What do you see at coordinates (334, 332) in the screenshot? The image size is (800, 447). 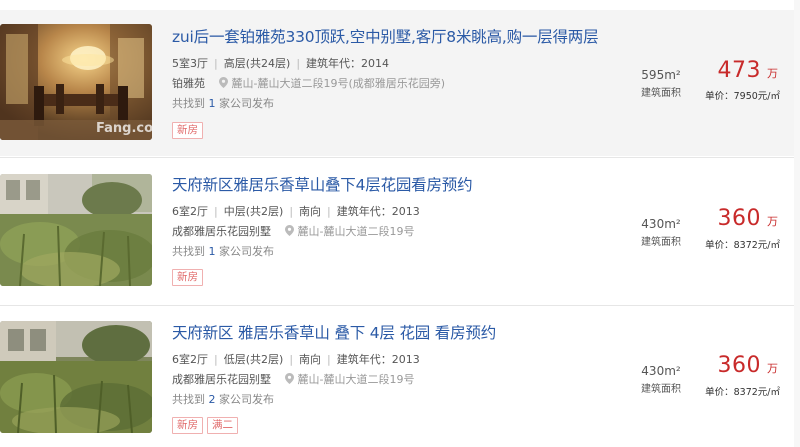 I see `listing-title-link: 天府新区 雅居乐香草山 叠下 4层 花园 看房预约` at bounding box center [334, 332].